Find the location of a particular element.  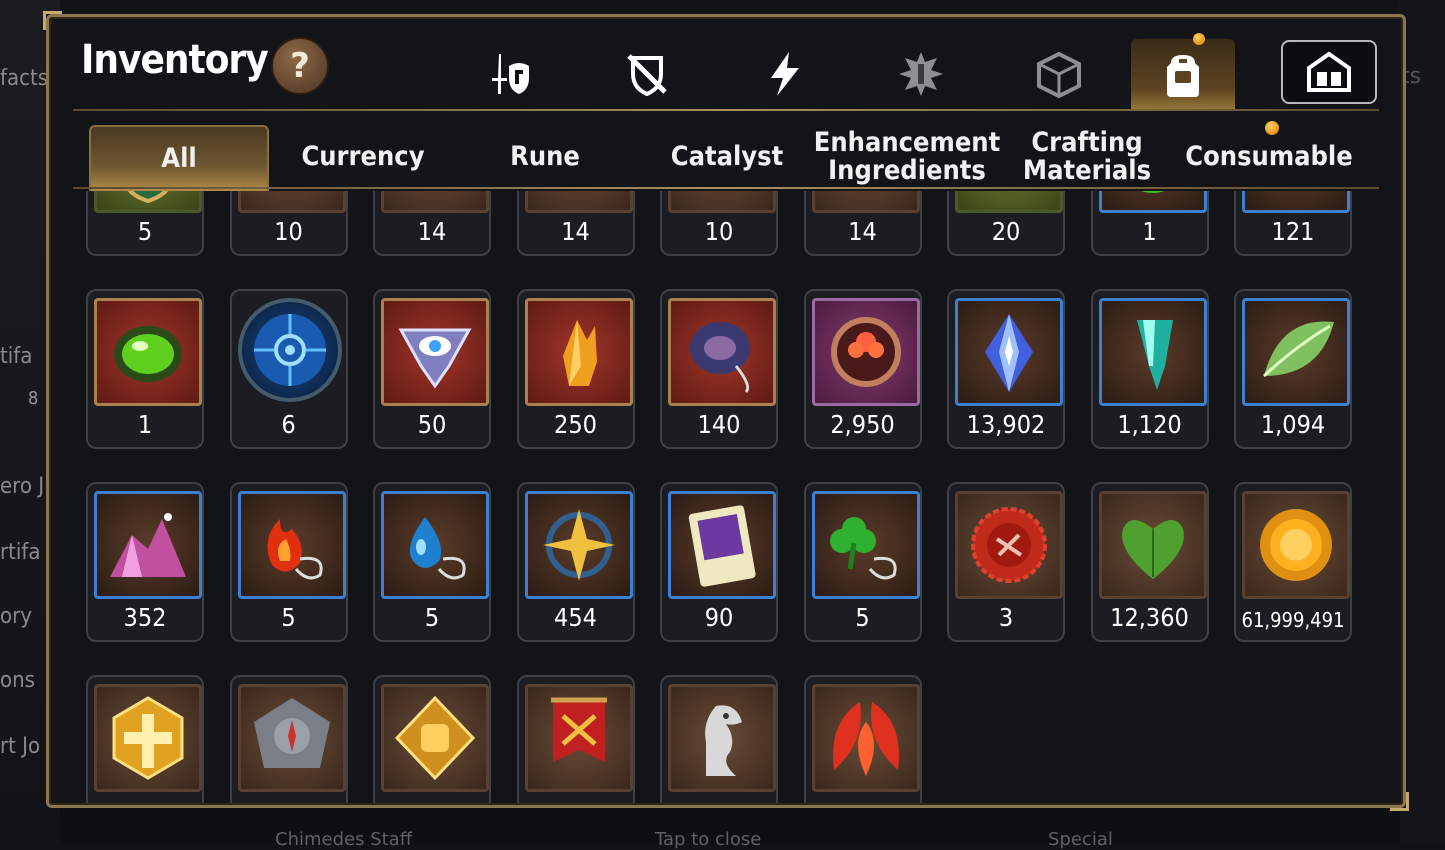

tap-to-close-hint: Tap to close is located at coordinates (708, 839).